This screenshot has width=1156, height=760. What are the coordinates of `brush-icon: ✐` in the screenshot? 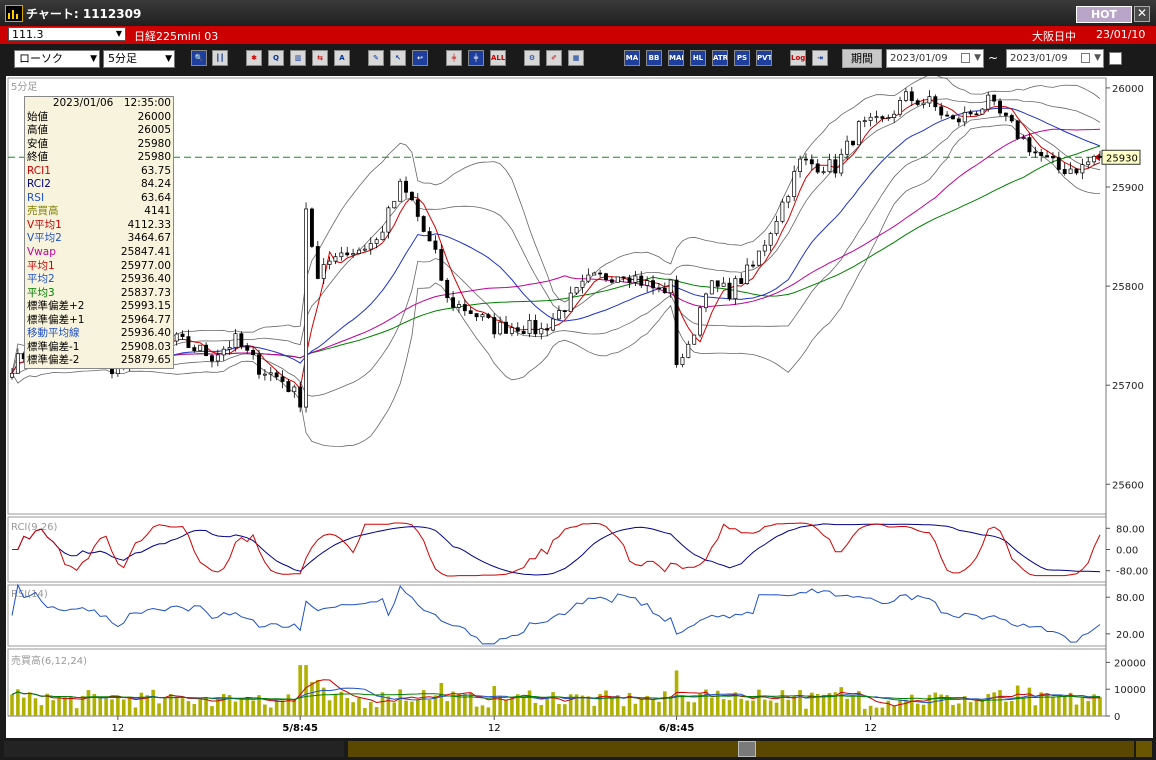 It's located at (554, 58).